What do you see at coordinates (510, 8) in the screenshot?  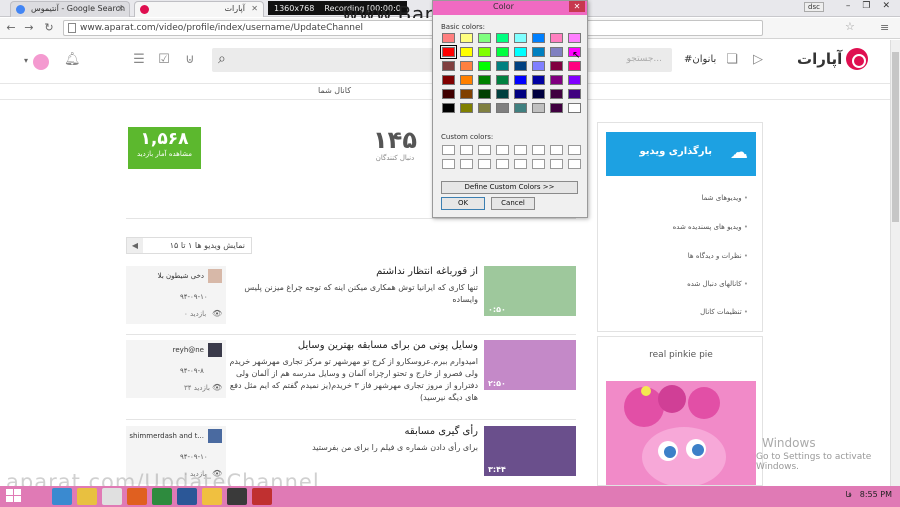 I see `dialog-titlebar: Color ✕` at bounding box center [510, 8].